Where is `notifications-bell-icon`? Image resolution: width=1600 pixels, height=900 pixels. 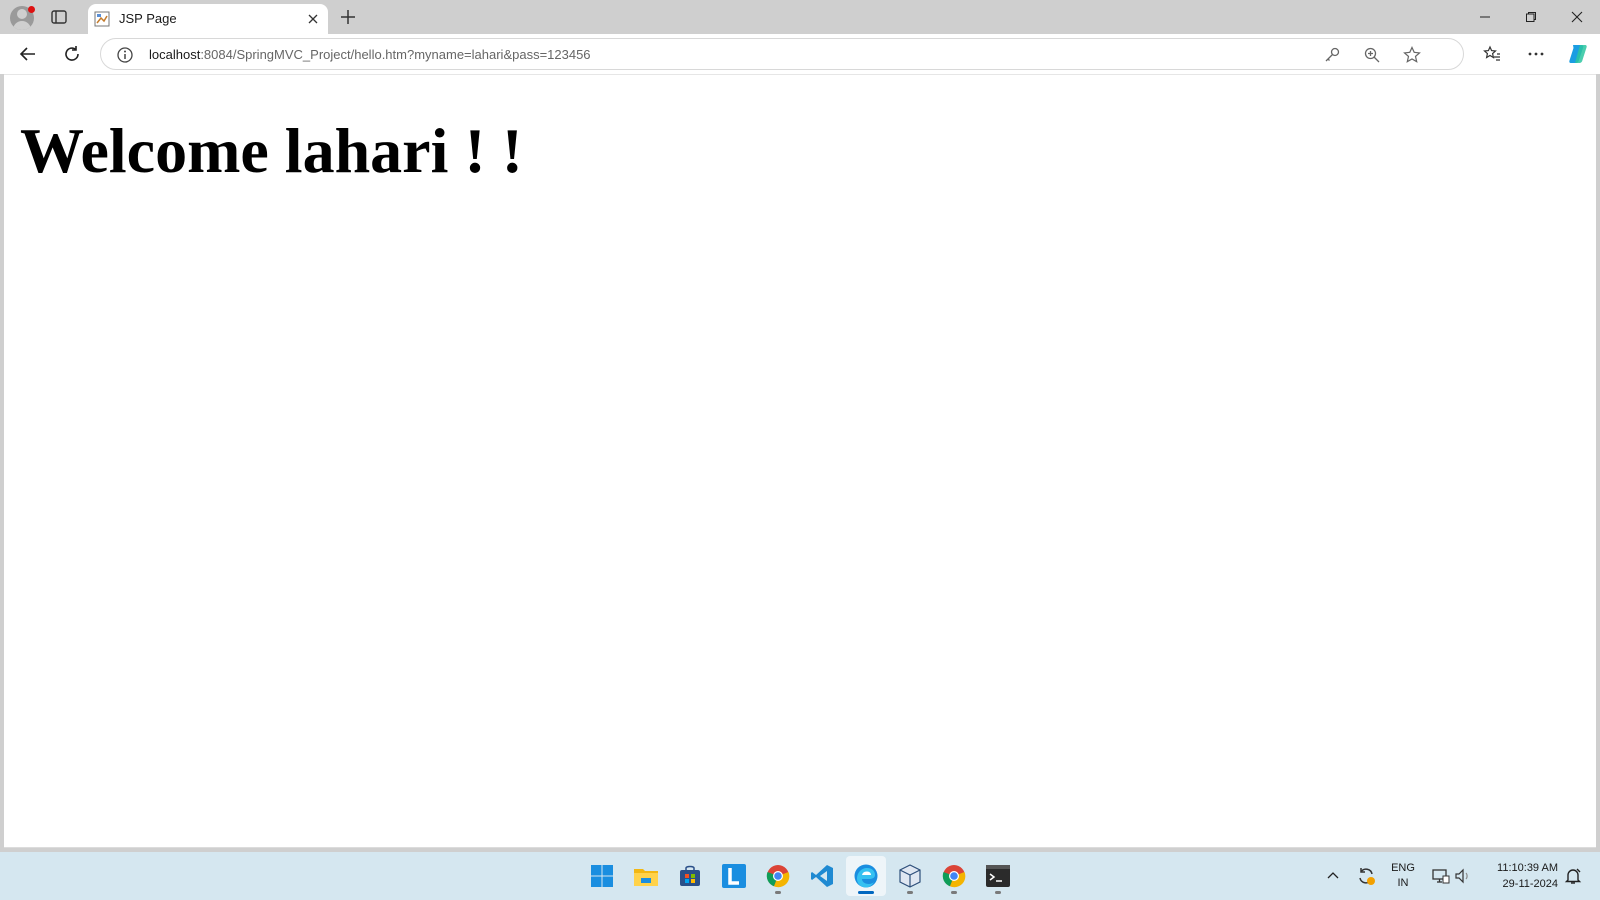 notifications-bell-icon is located at coordinates (1573, 876).